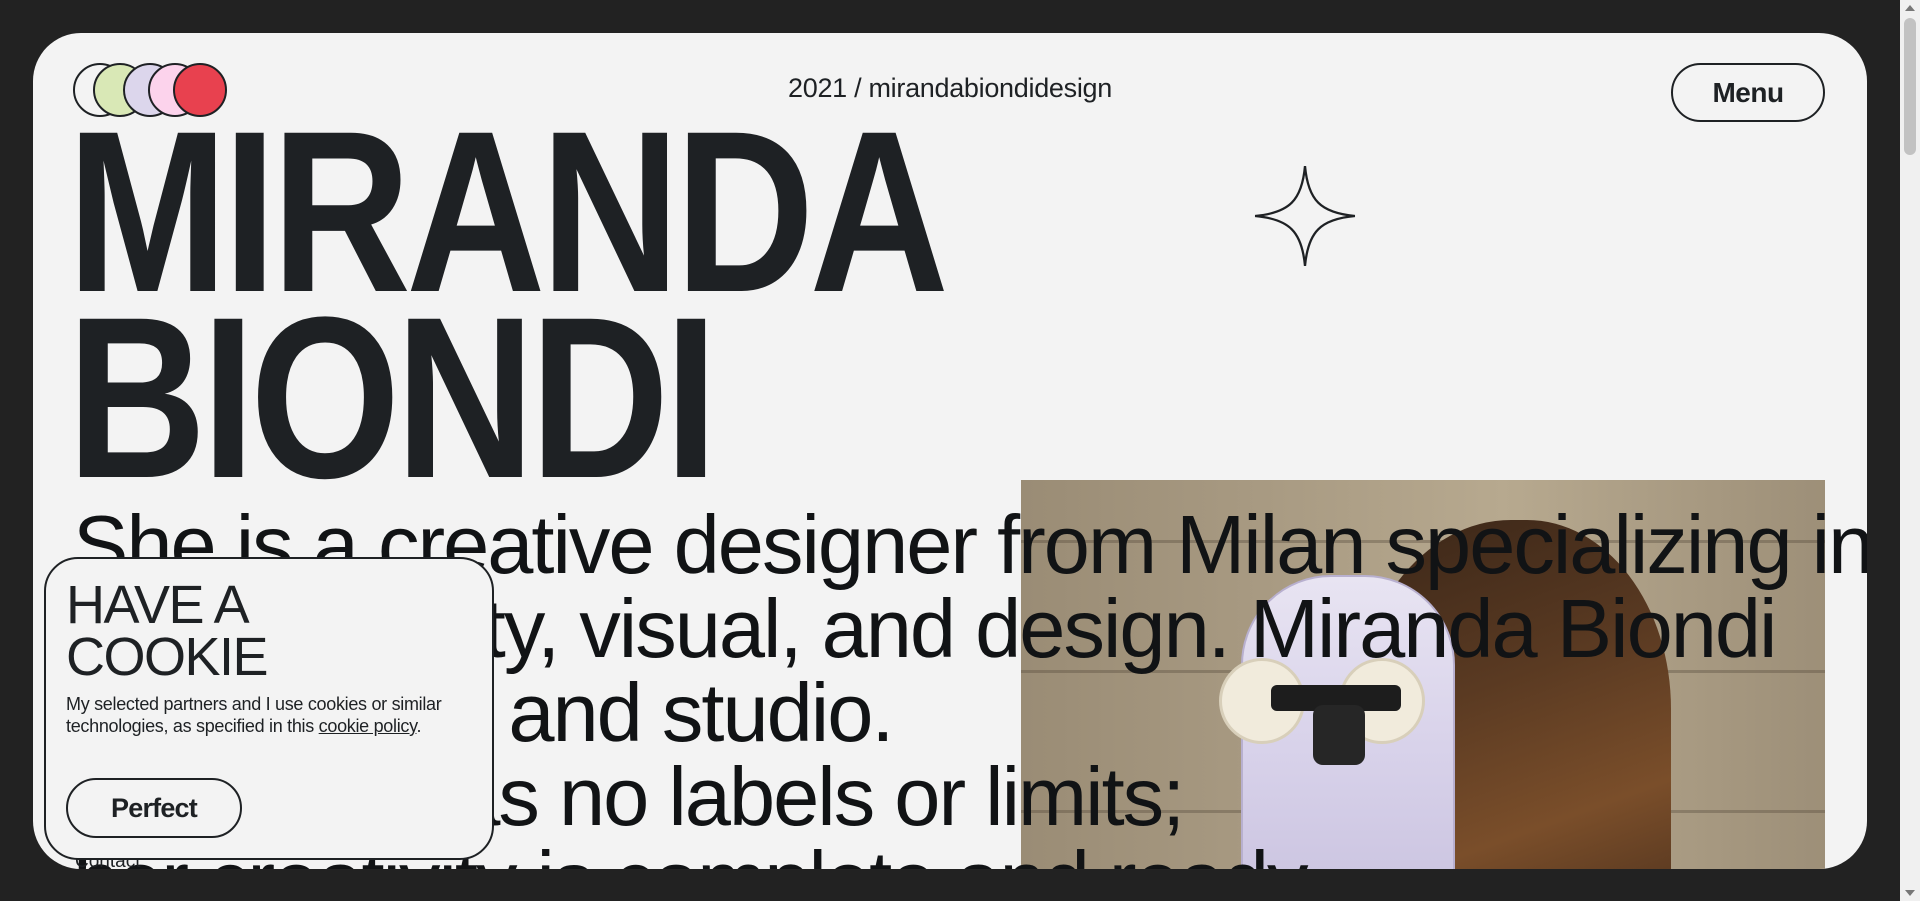 Image resolution: width=1920 pixels, height=901 pixels. What do you see at coordinates (1910, 893) in the screenshot?
I see `scroll-down-icon` at bounding box center [1910, 893].